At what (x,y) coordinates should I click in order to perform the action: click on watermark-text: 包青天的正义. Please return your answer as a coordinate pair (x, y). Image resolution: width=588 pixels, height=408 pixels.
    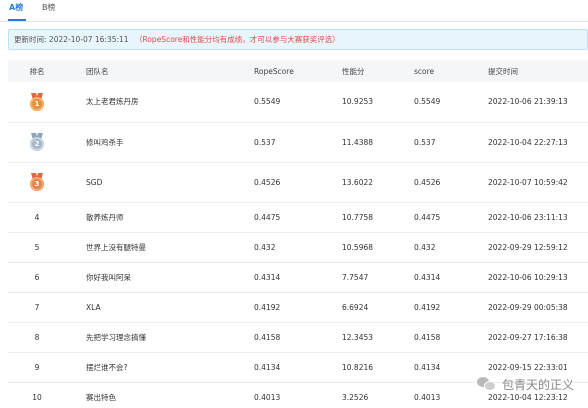
    Looking at the image, I should click on (537, 384).